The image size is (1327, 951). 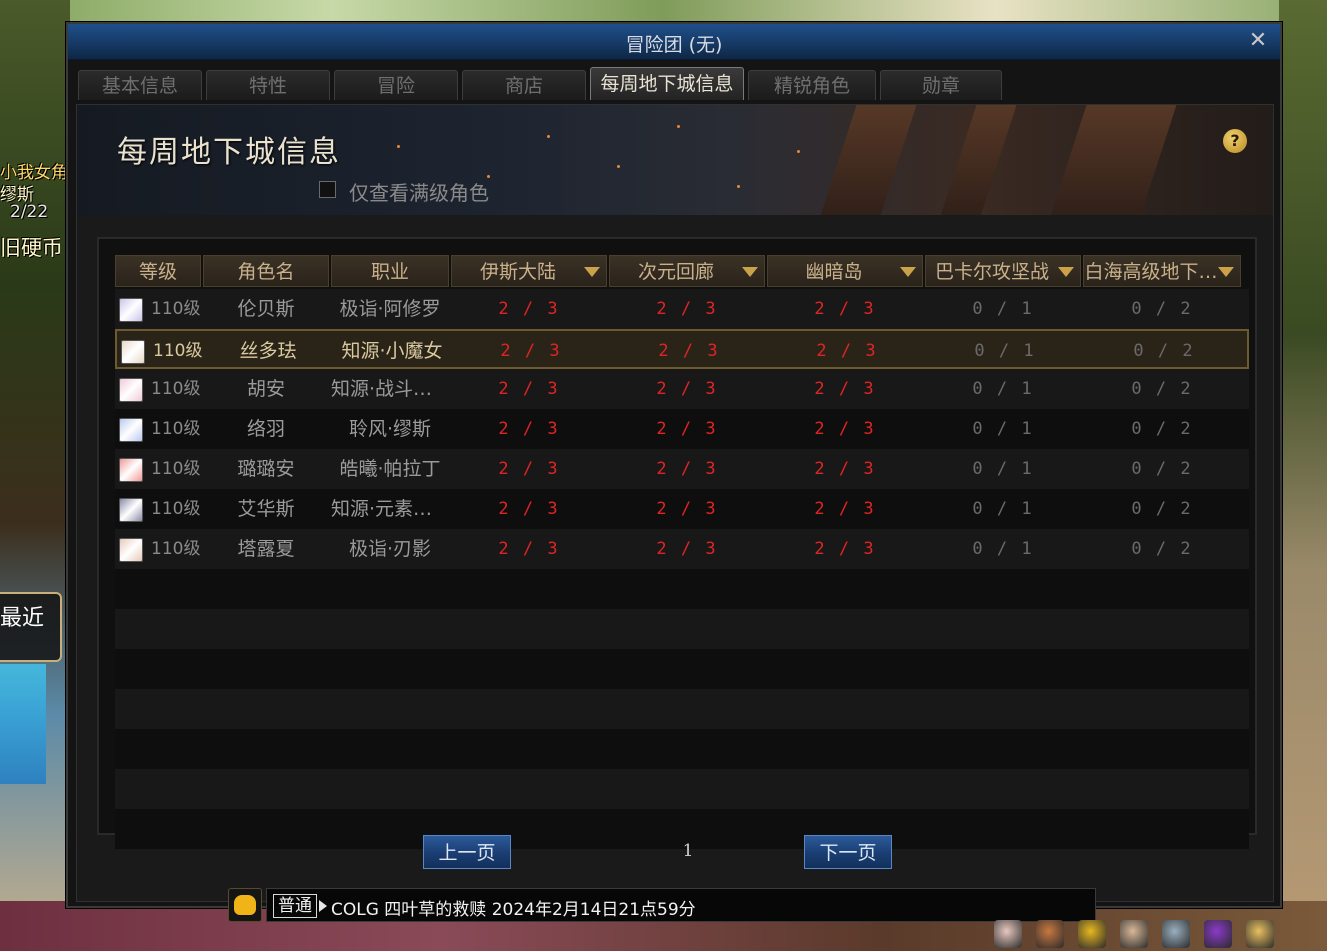 I want to click on column-header-dark-island: 幽暗岛, so click(x=845, y=271).